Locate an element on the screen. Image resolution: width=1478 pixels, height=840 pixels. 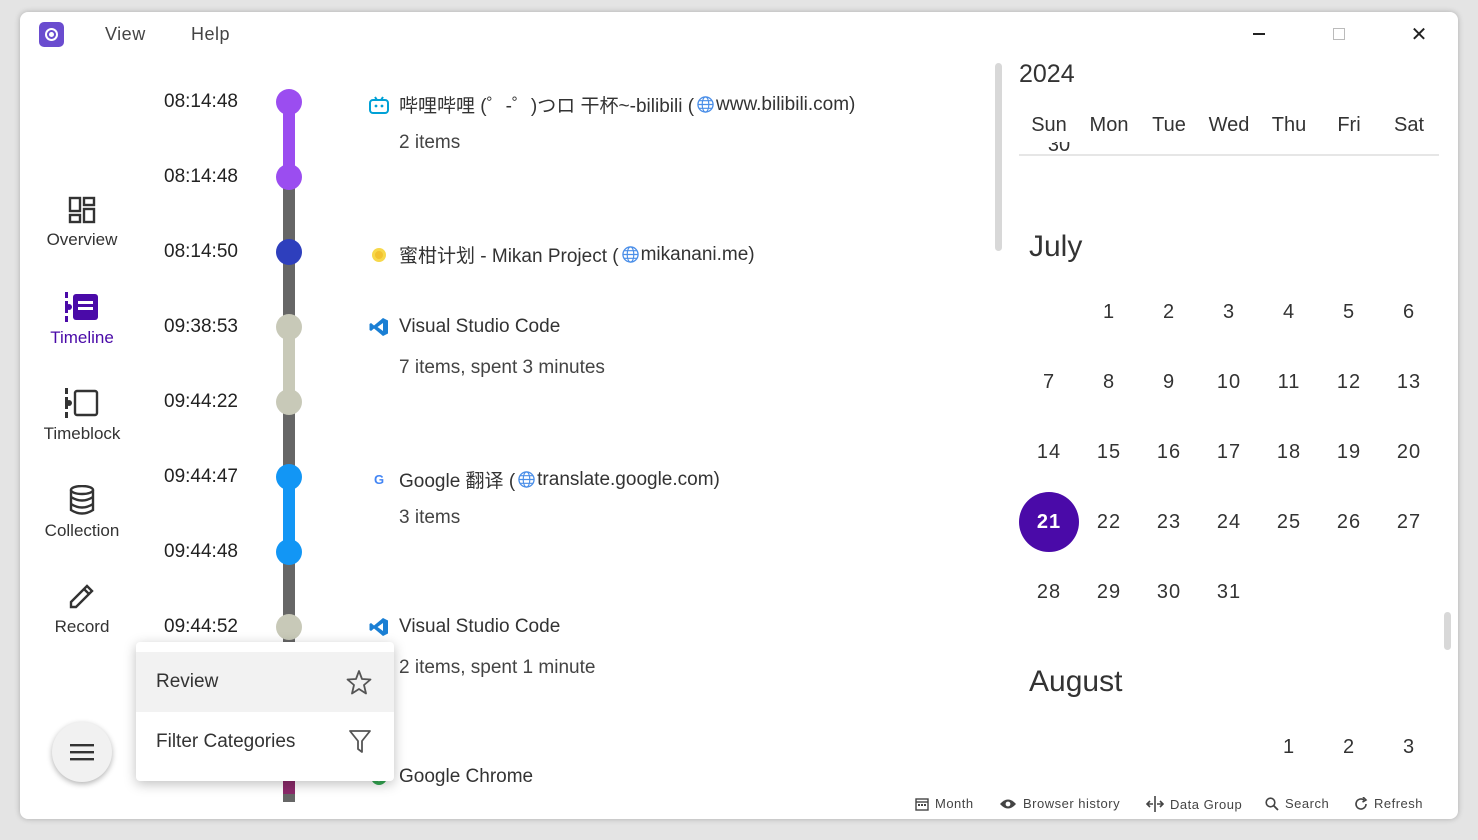
timeline-time: 09:44:48 is located at coordinates (201, 551).